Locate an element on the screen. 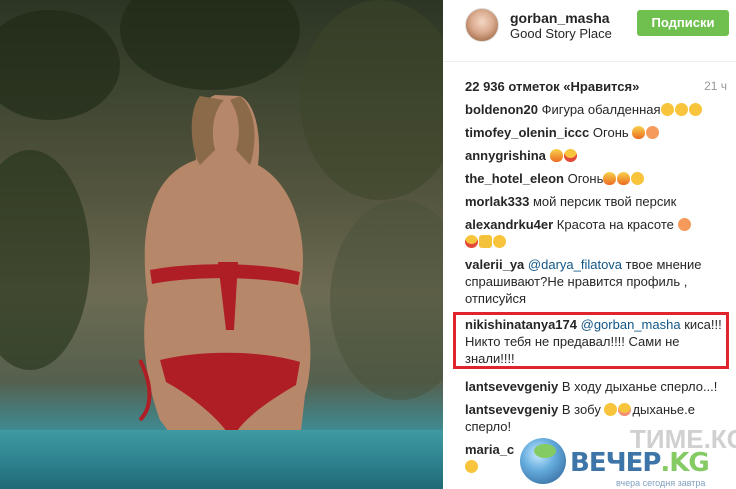 This screenshot has height=489, width=736. watermark-logo: ТИМЕ.КG ВЕЧЕР.KG вчера сегодня завтра is located at coordinates (628, 456).